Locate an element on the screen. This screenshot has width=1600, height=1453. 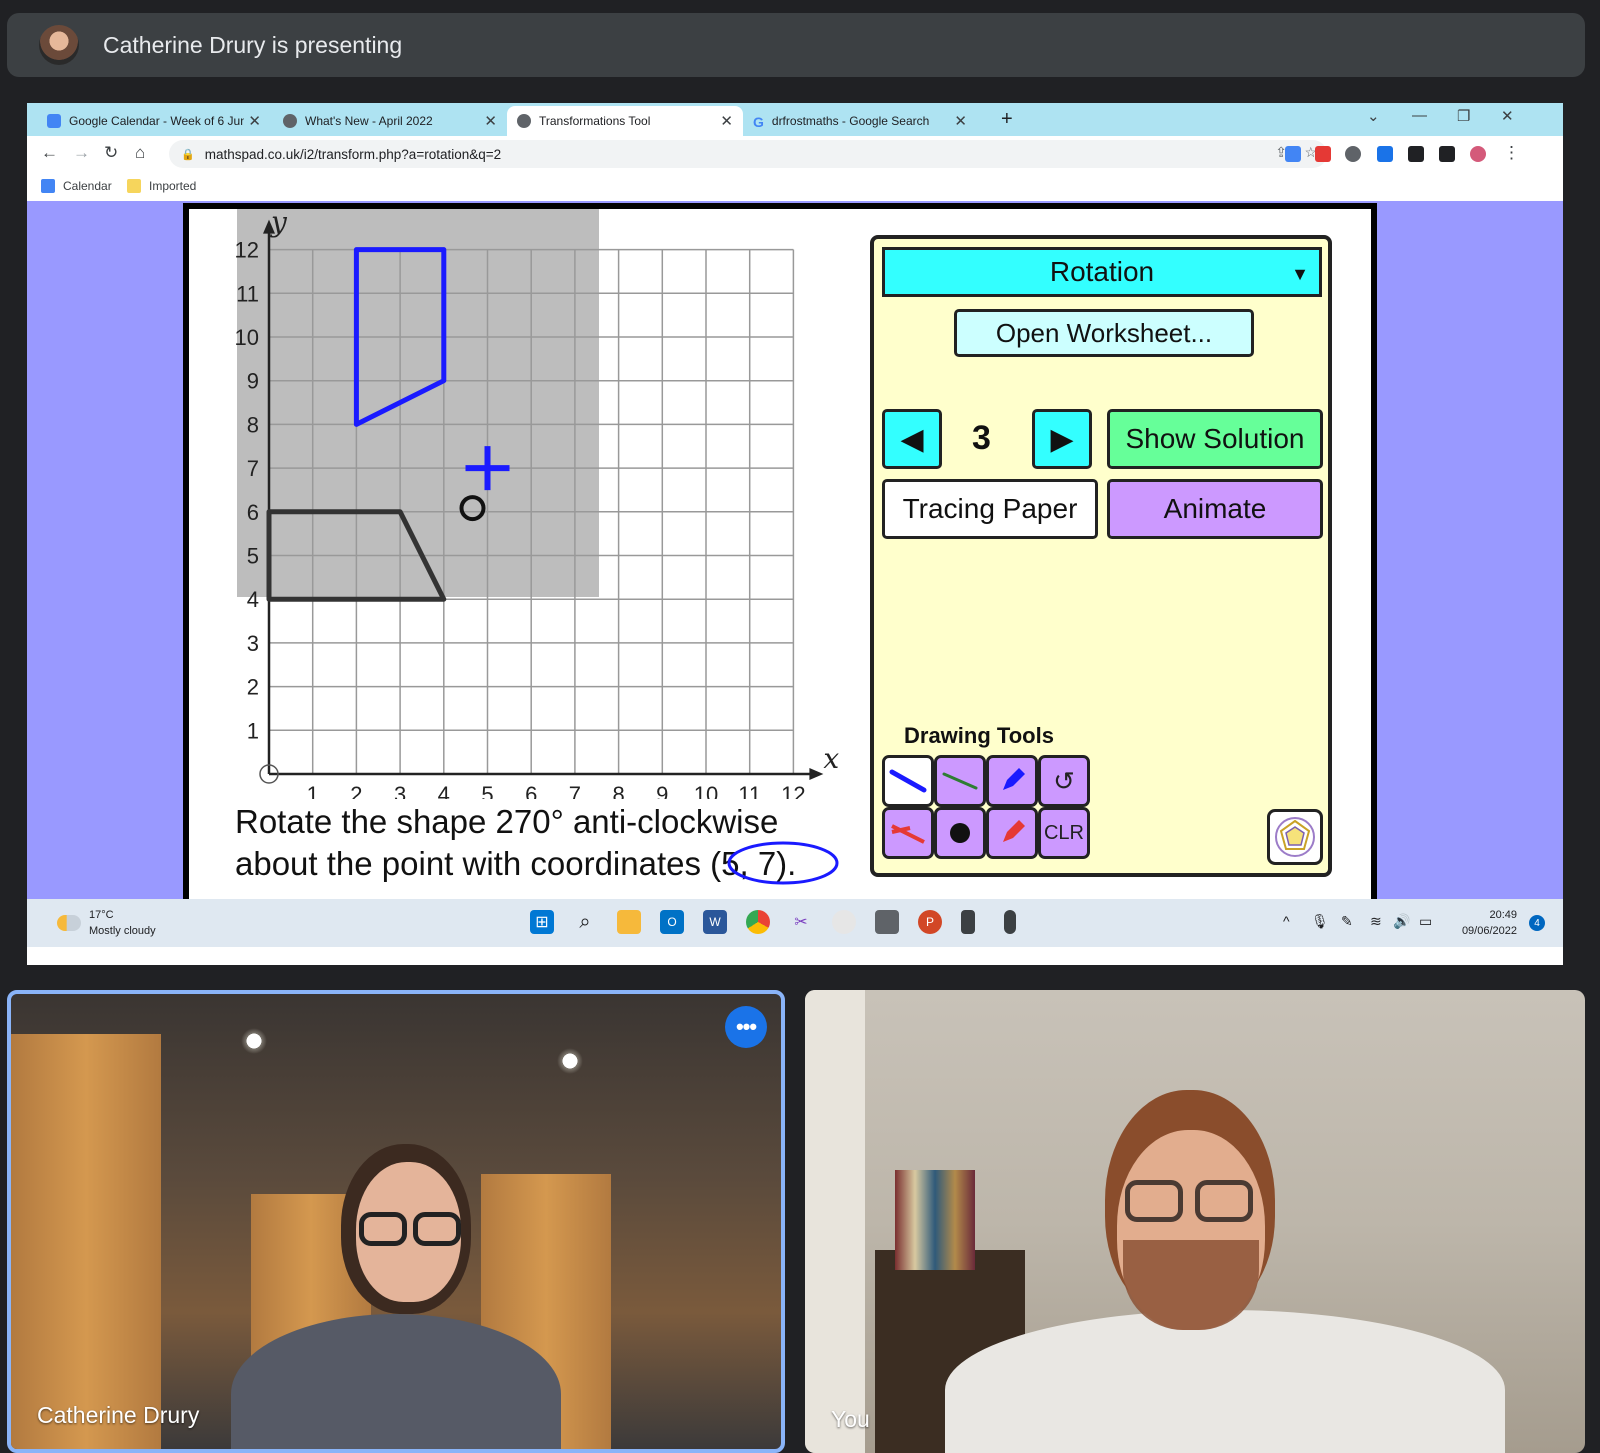
tab-whats-new: What's New - April 2022 ✕ is located at coordinates (390, 121).